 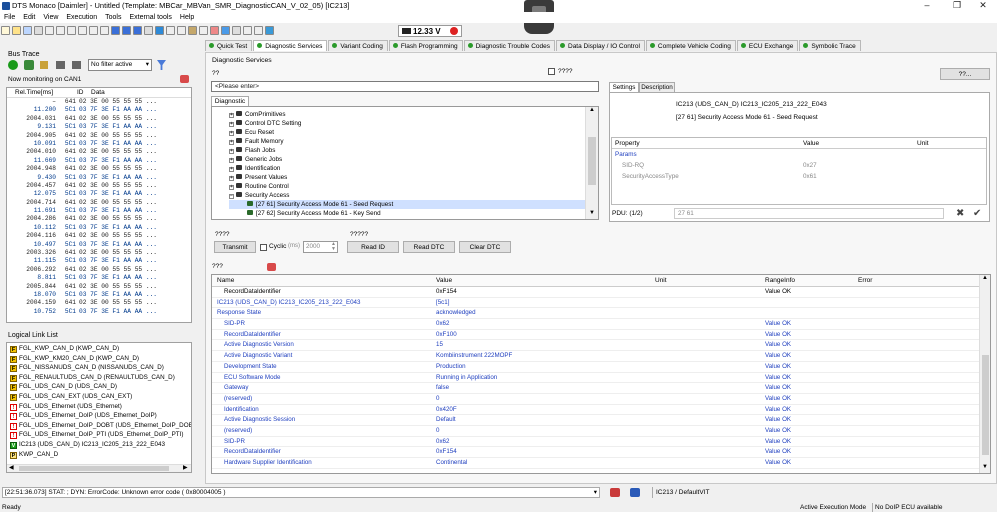 What do you see at coordinates (161, 65) in the screenshot?
I see `filter-icon` at bounding box center [161, 65].